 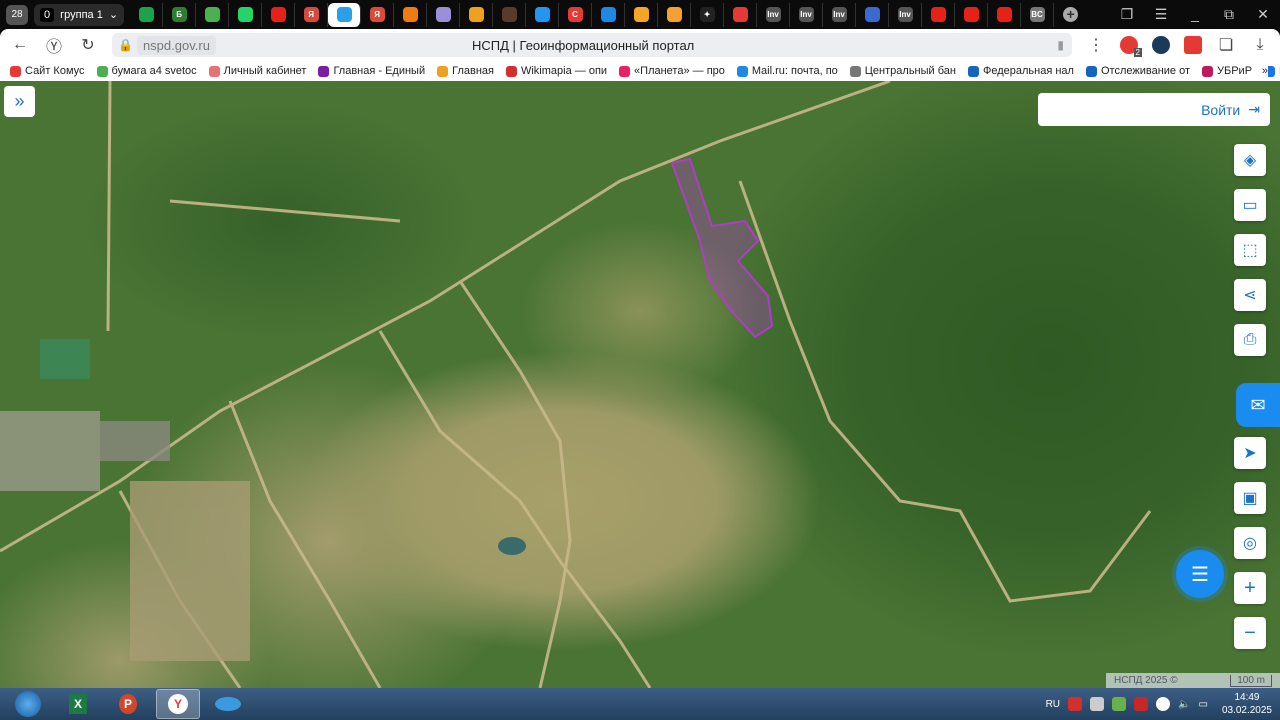 What do you see at coordinates (19, 101) in the screenshot?
I see `expand-sidebar-button: »` at bounding box center [19, 101].